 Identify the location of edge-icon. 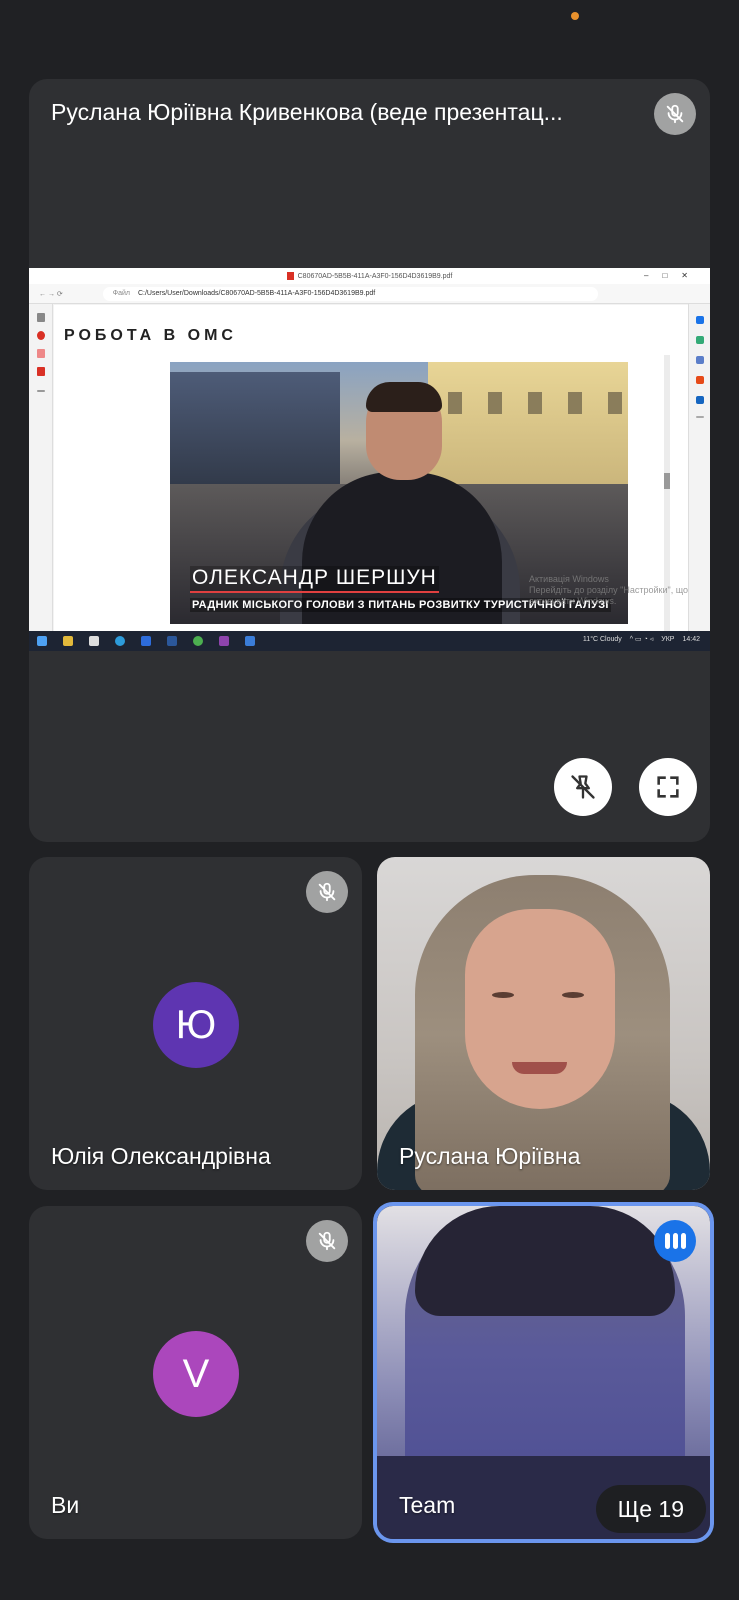
(120, 641).